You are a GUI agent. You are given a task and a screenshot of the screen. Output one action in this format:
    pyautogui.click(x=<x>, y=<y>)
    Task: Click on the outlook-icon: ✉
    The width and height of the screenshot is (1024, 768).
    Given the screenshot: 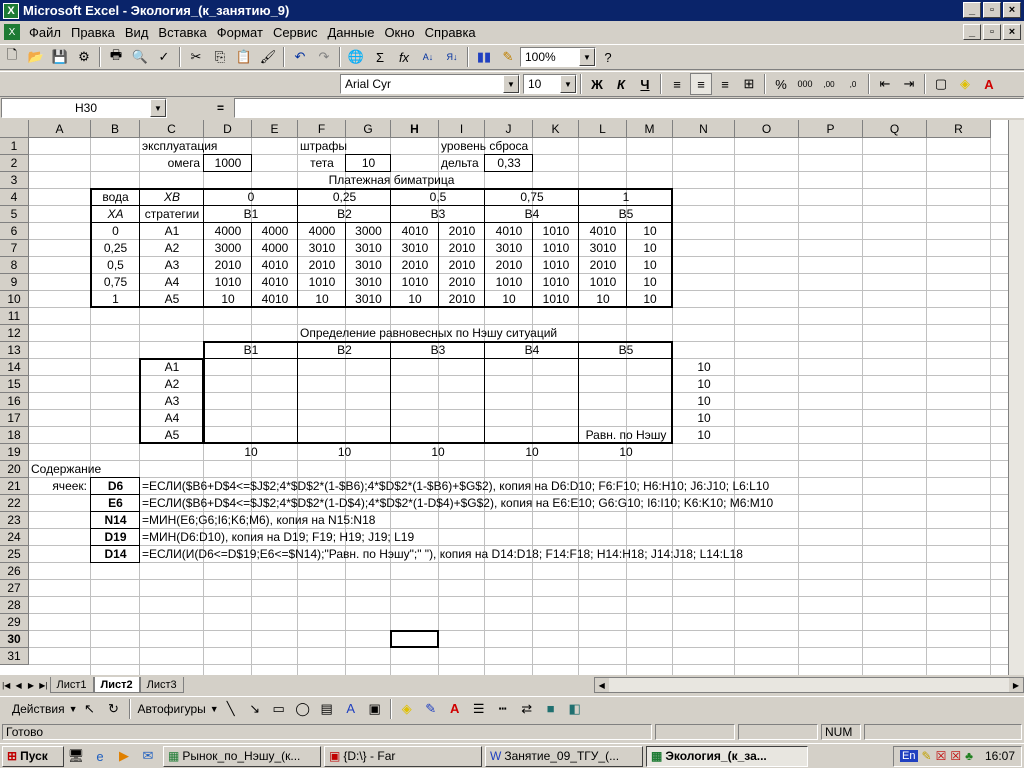 What is the action you would take?
    pyautogui.click(x=148, y=756)
    